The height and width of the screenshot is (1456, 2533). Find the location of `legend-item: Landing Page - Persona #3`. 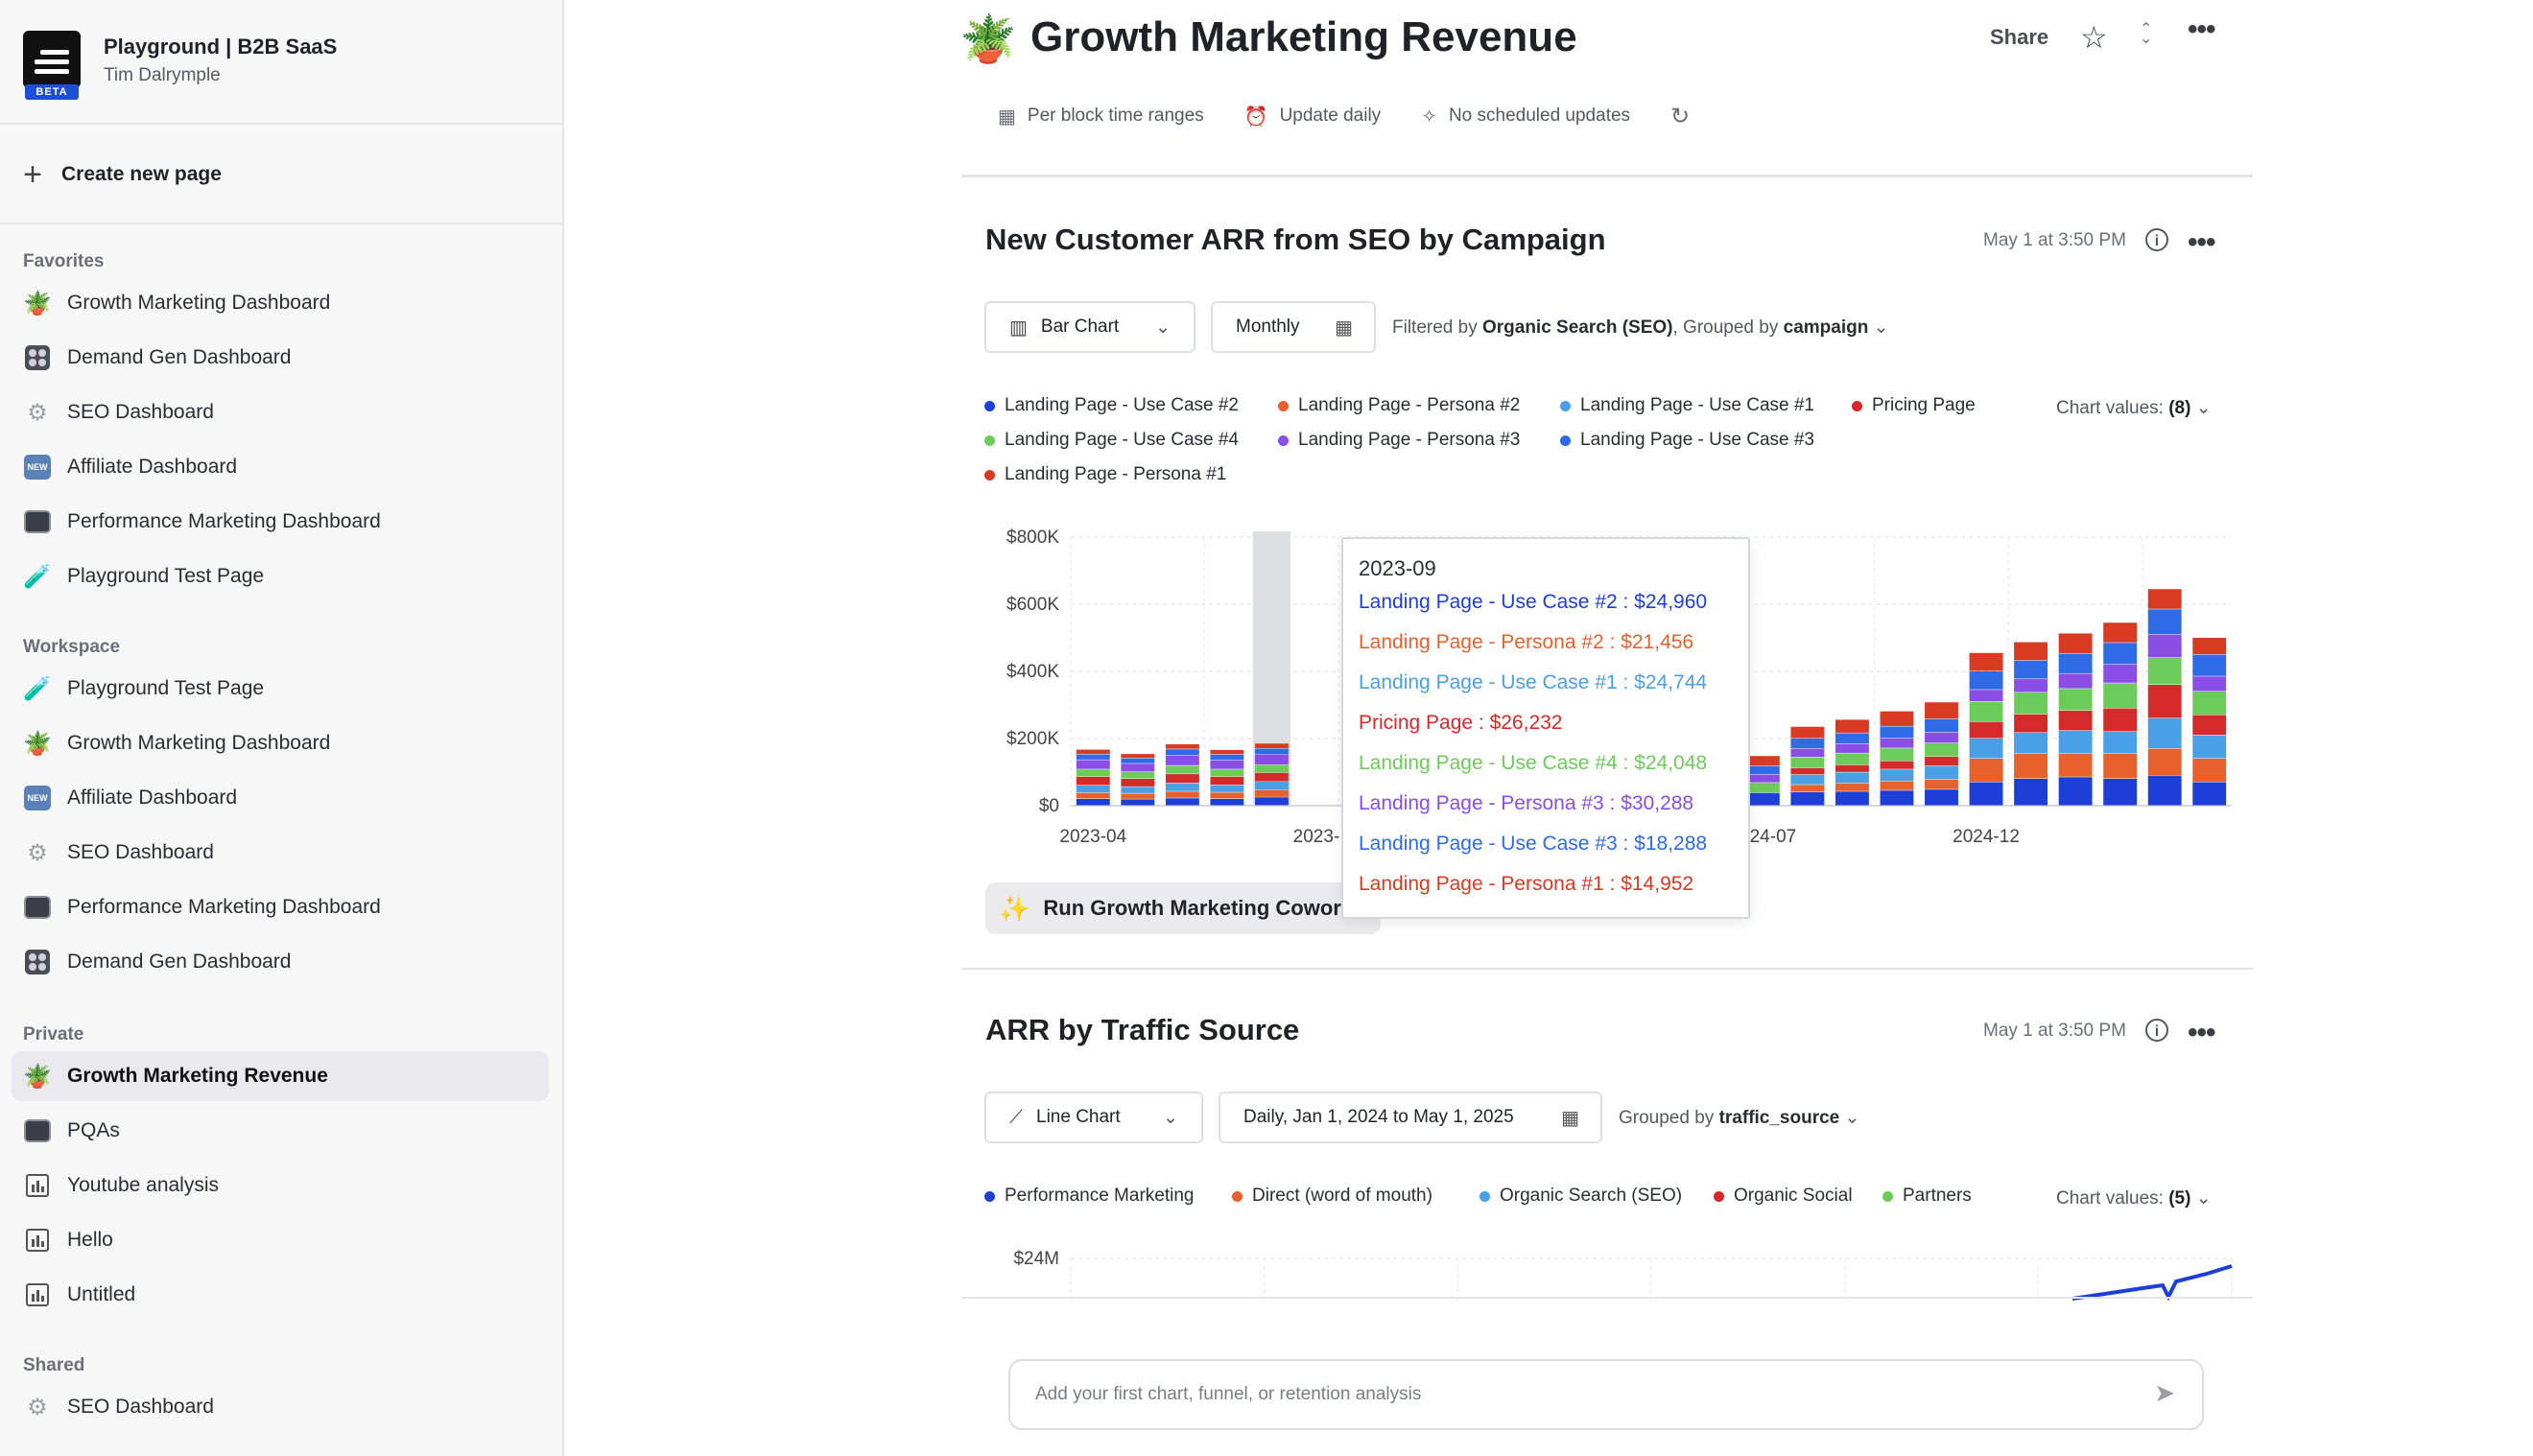

legend-item: Landing Page - Persona #3 is located at coordinates (1399, 440).